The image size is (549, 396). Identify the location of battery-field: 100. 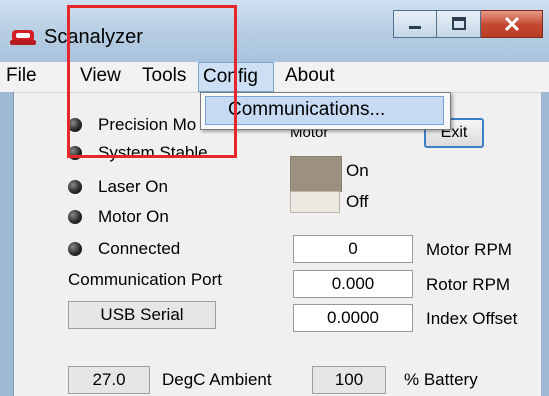
(349, 380).